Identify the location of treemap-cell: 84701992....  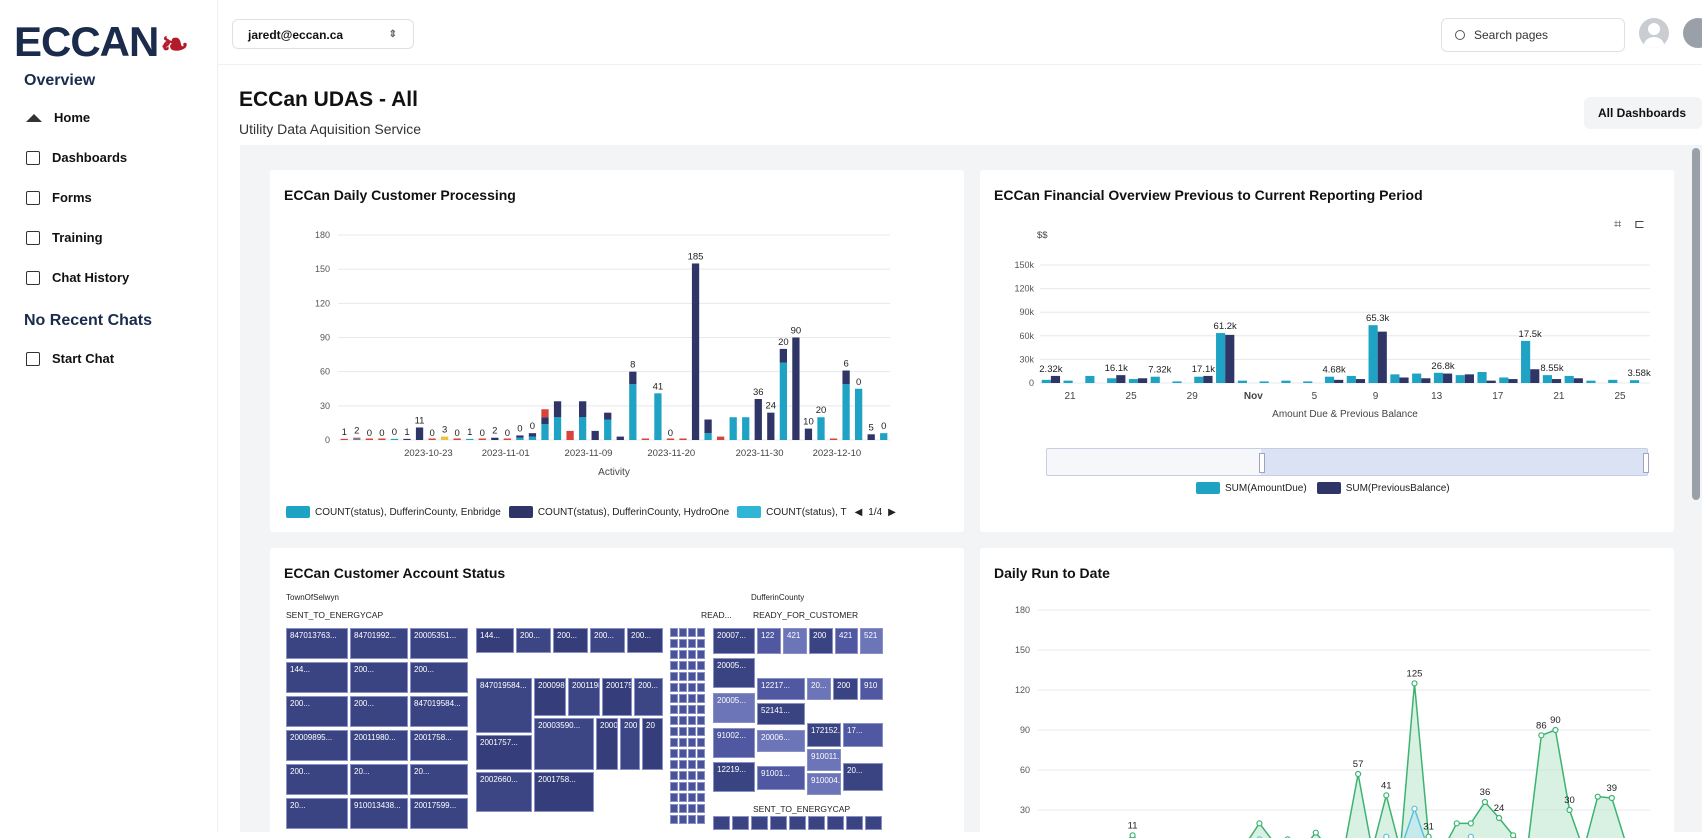
(379, 643).